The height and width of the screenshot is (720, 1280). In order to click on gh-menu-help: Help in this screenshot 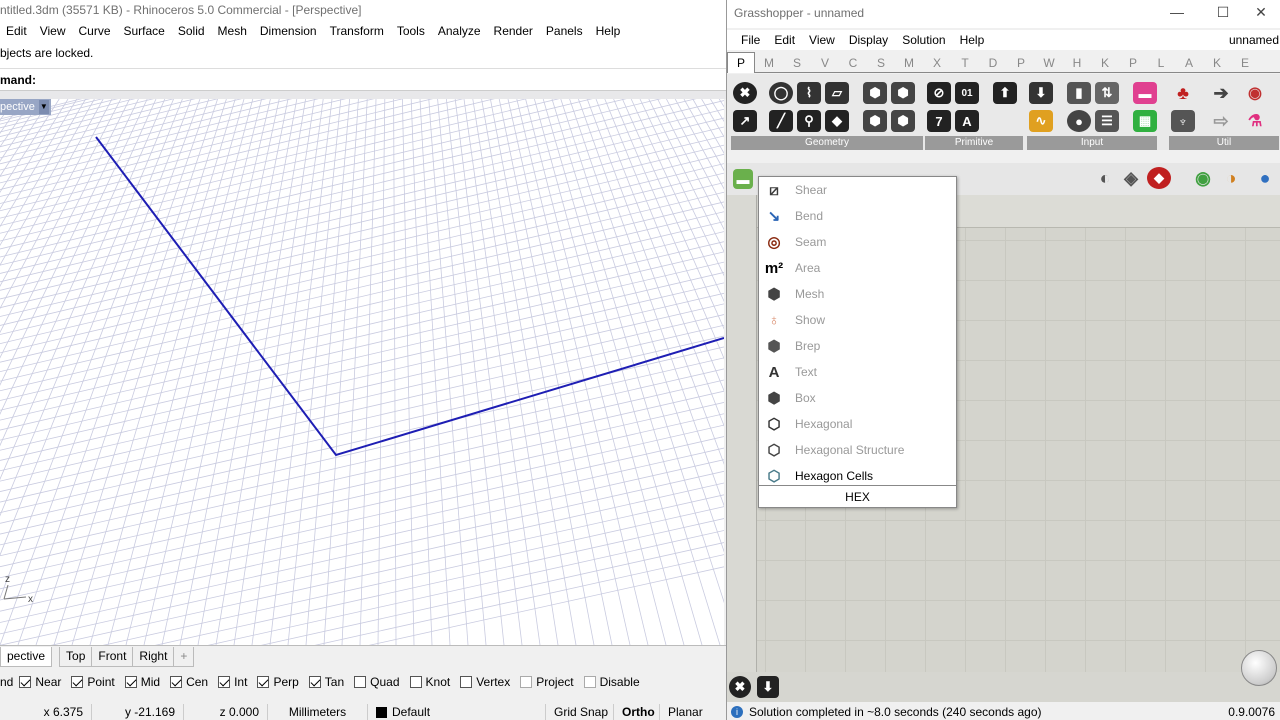, I will do `click(972, 40)`.